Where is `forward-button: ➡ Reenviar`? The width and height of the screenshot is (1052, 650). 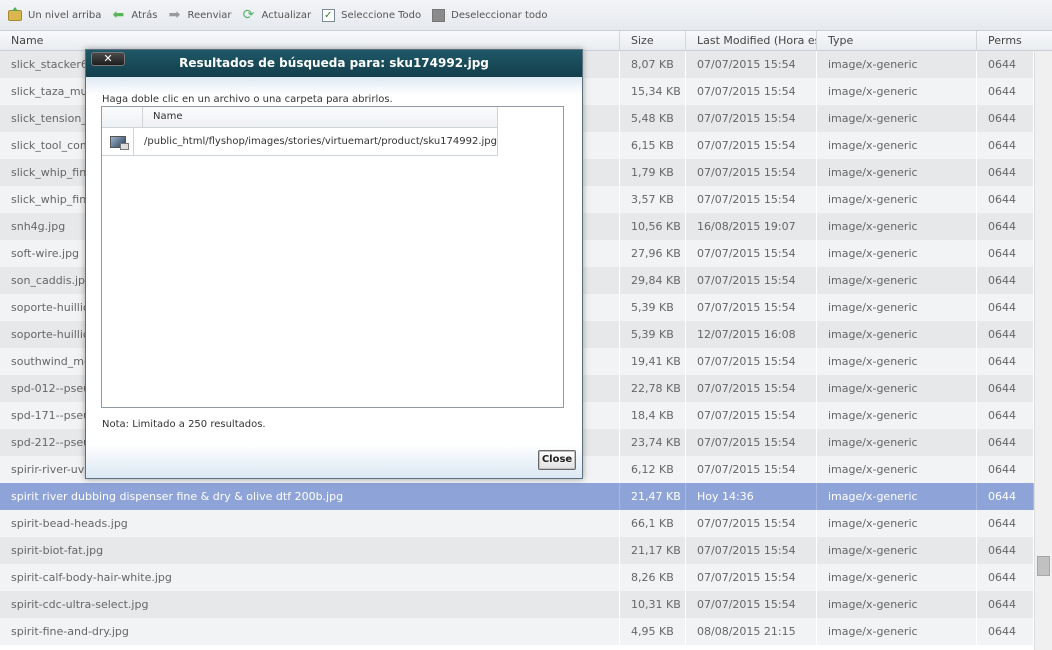 forward-button: ➡ Reenviar is located at coordinates (199, 15).